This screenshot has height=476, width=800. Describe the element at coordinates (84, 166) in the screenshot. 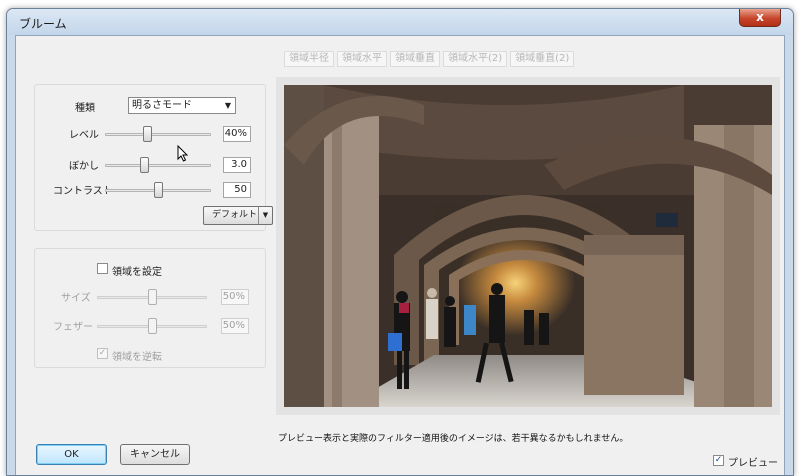

I see `blur-label: ぼかし` at that location.